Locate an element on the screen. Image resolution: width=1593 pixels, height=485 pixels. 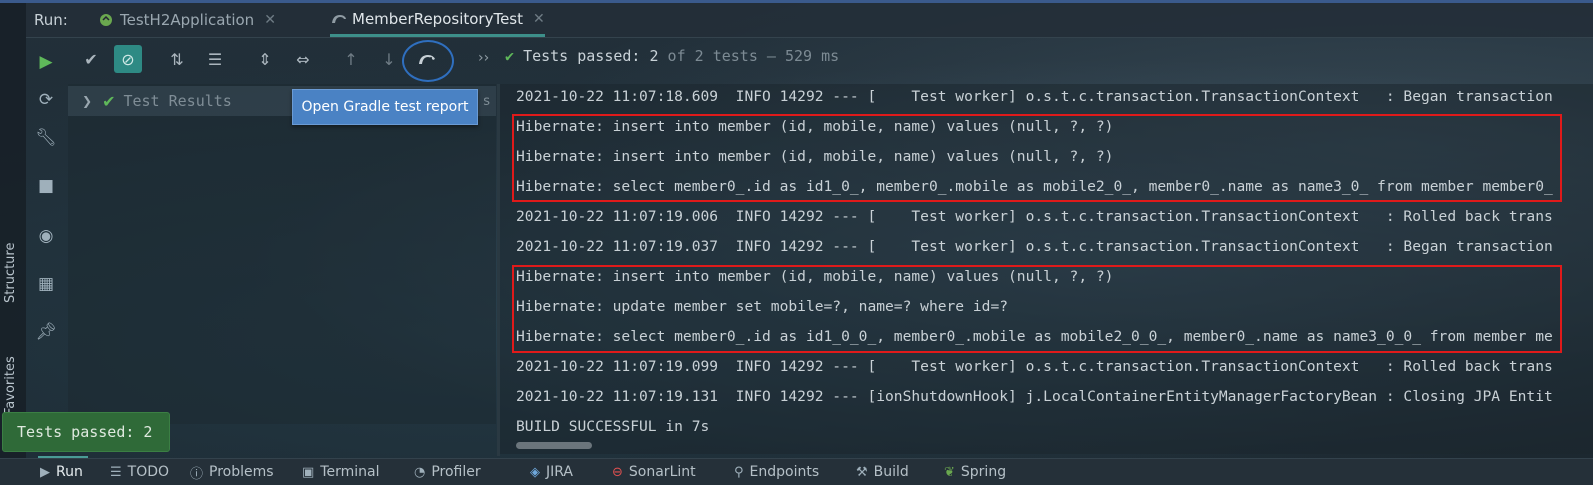
tab-memberrepositorytest: MemberRepositoryTest ✕ is located at coordinates (437, 20).